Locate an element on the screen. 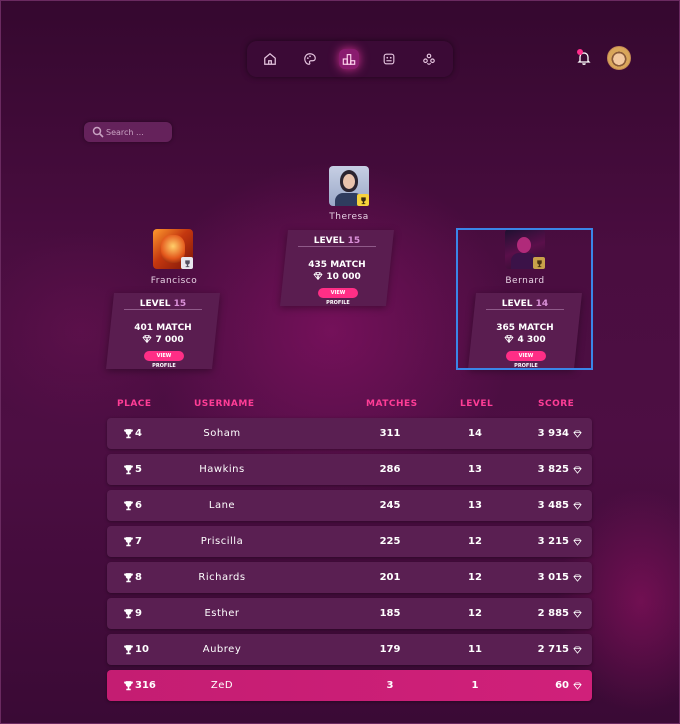 The height and width of the screenshot is (724, 680). place-cell: 5 is located at coordinates (132, 469).